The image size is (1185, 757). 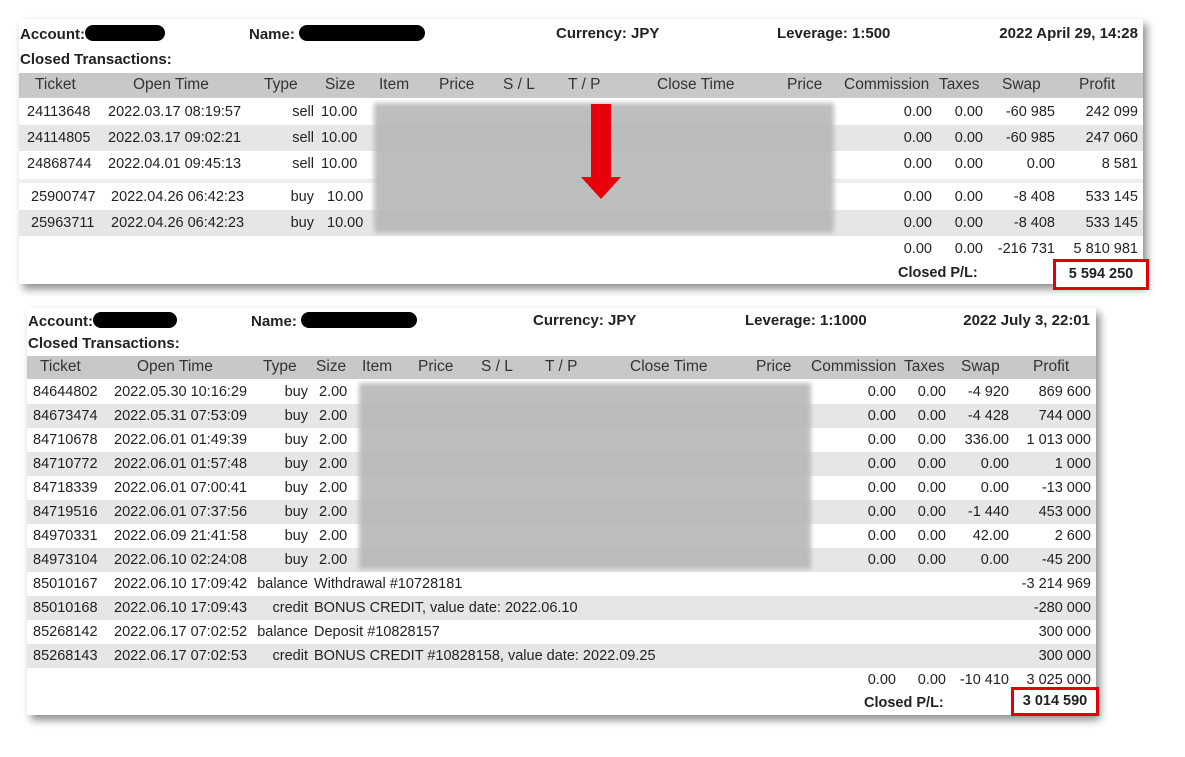 I want to click on account-header: Account:, so click(x=102, y=321).